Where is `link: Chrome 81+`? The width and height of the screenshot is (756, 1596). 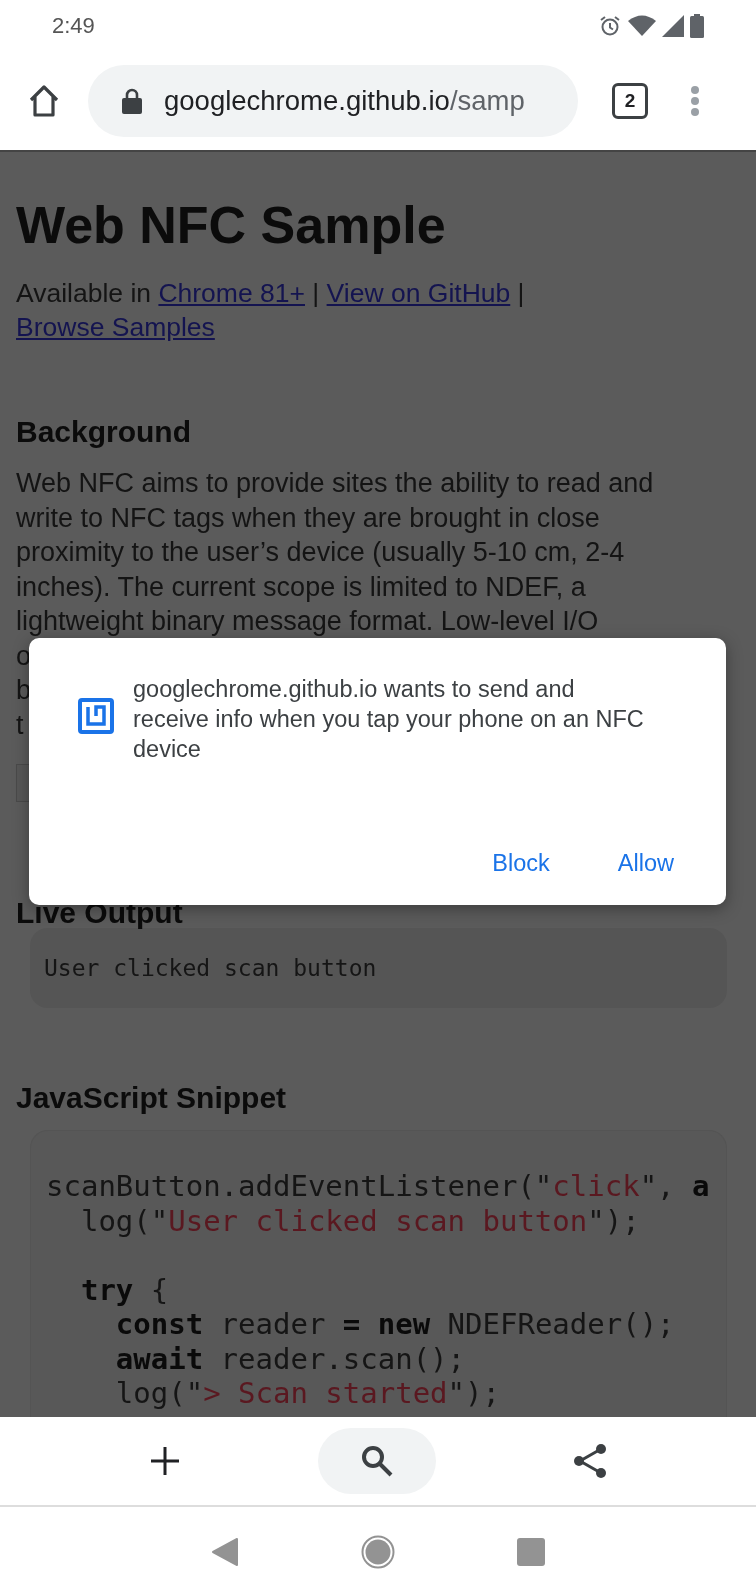
link: Chrome 81+ is located at coordinates (231, 293).